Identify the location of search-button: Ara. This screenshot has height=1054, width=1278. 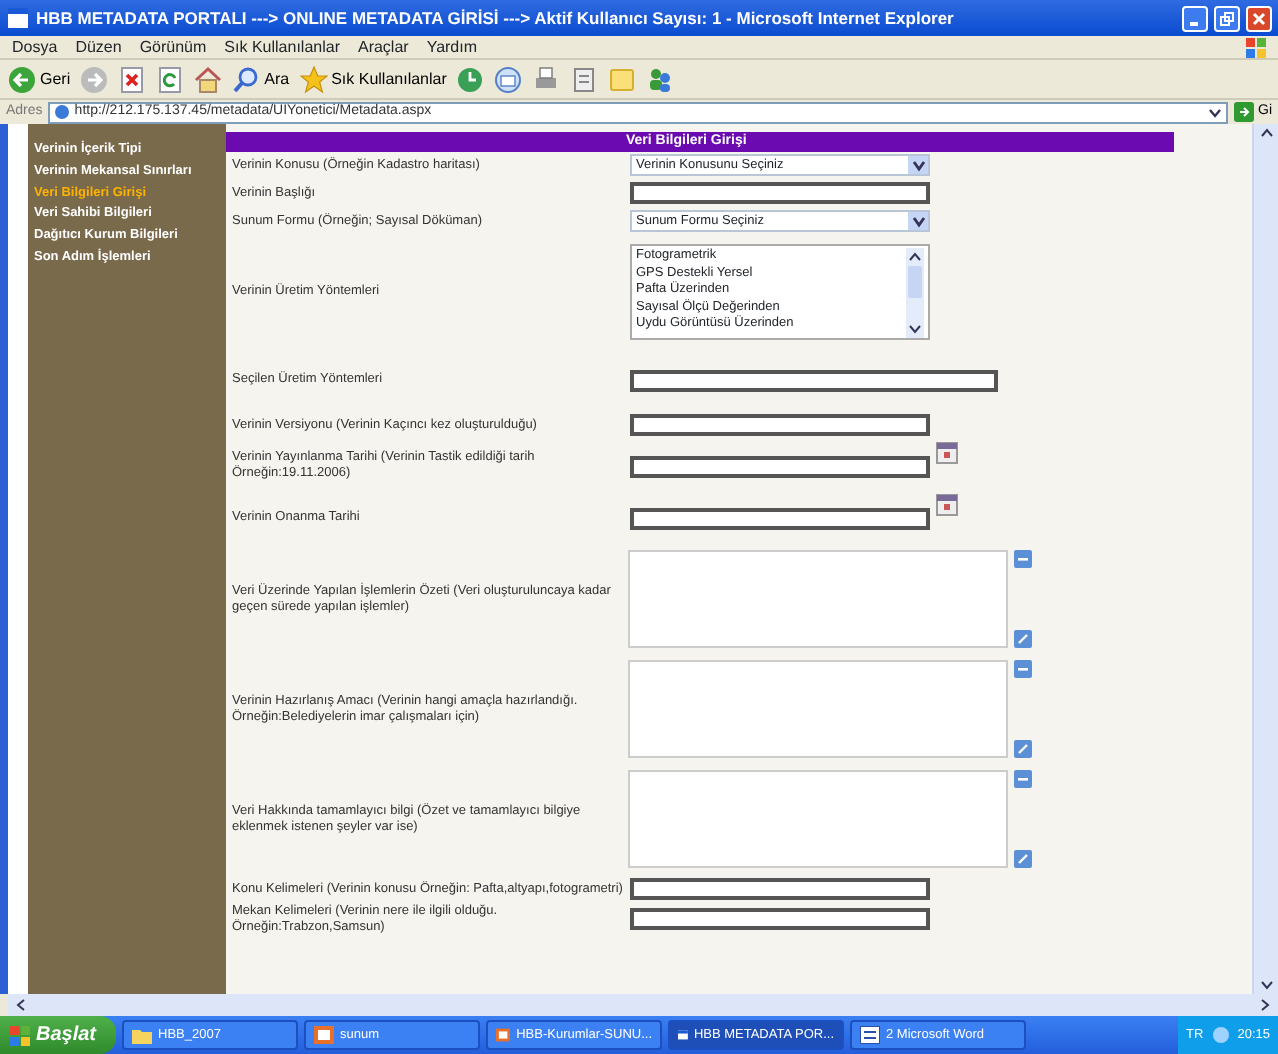
(261, 79).